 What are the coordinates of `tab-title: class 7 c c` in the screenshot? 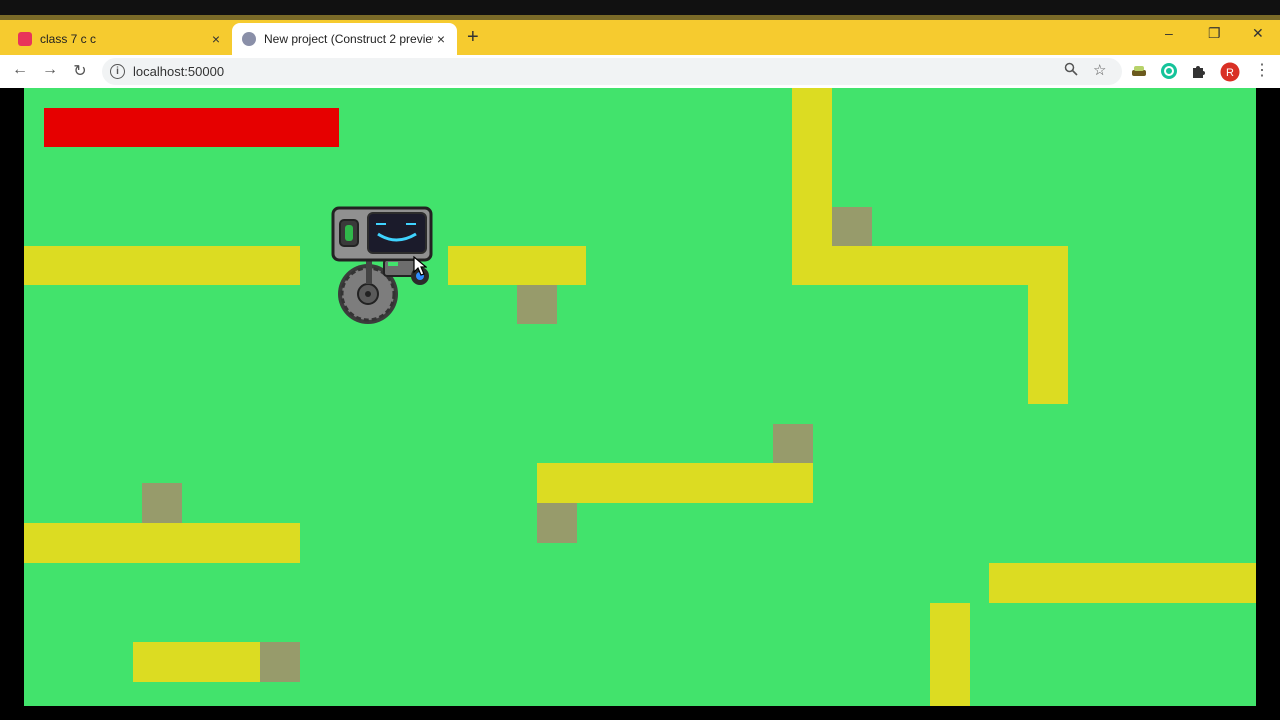 It's located at (68, 39).